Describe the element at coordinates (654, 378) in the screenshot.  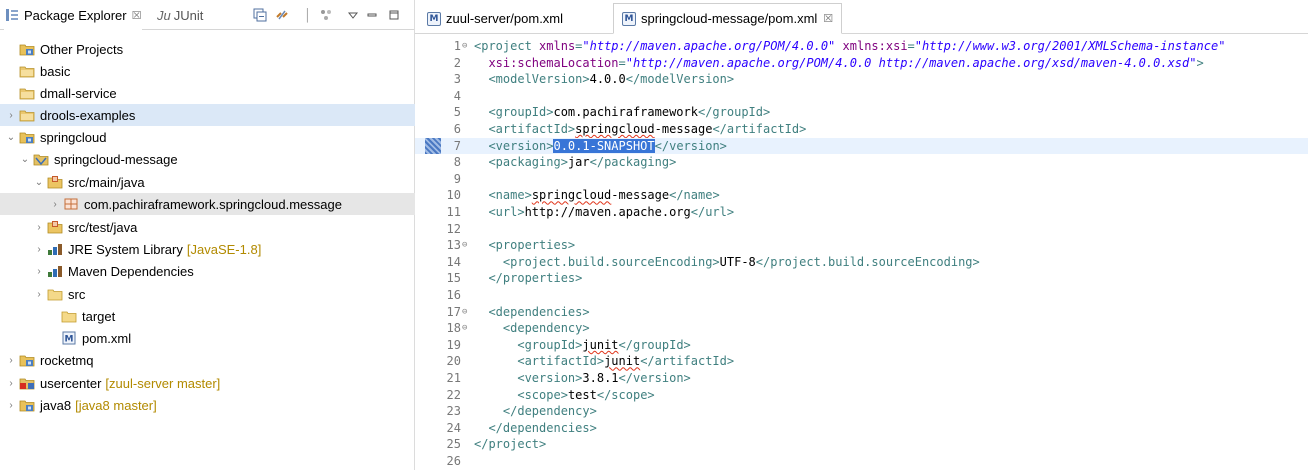
I see `code-token: </version>` at that location.